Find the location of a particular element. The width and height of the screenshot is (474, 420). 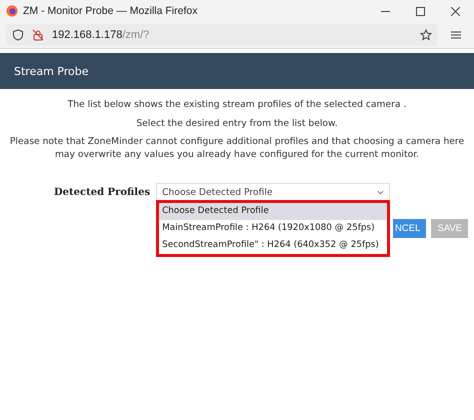

shield-icon is located at coordinates (18, 35).